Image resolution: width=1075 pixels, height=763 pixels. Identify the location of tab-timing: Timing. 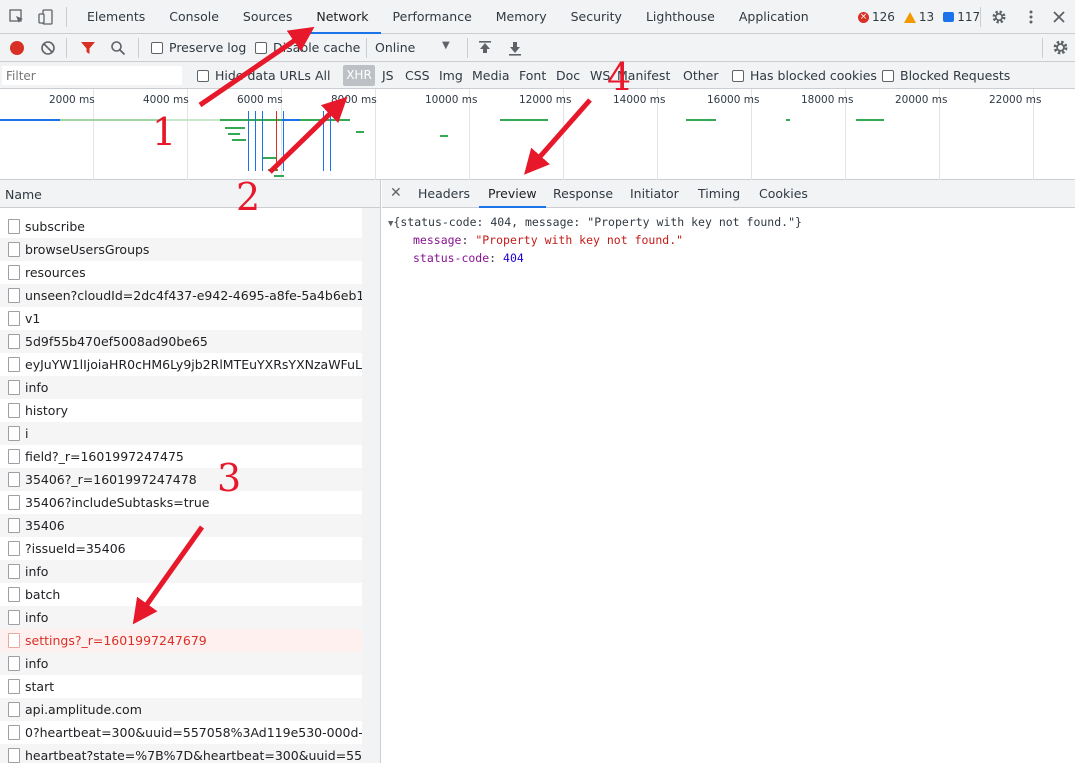
(719, 194).